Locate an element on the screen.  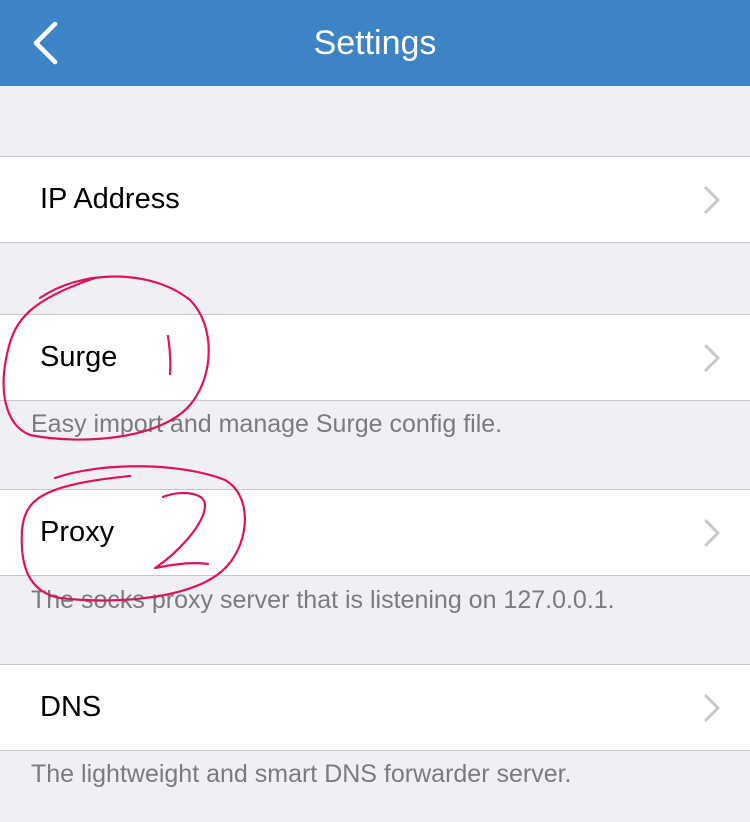
row-label: Surge is located at coordinates (79, 357).